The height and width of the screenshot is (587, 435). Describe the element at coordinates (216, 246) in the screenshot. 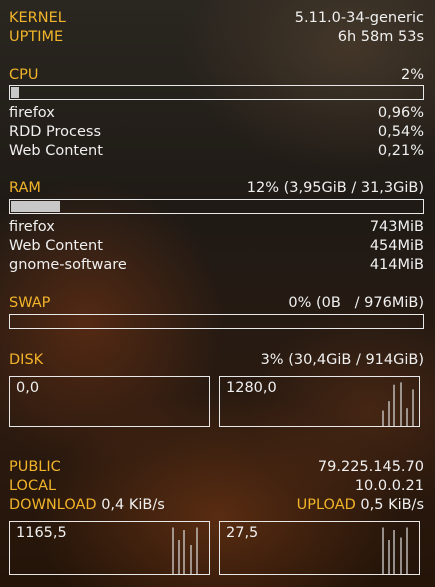

I see `ram-process-row: Web Content 454MiB` at that location.